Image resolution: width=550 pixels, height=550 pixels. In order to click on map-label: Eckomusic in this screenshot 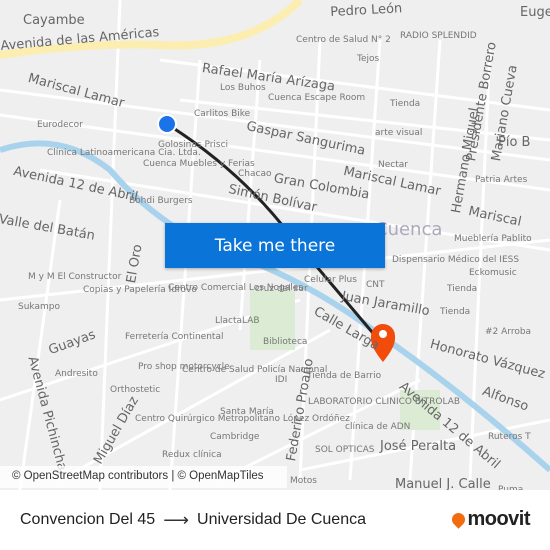, I will do `click(493, 273)`.